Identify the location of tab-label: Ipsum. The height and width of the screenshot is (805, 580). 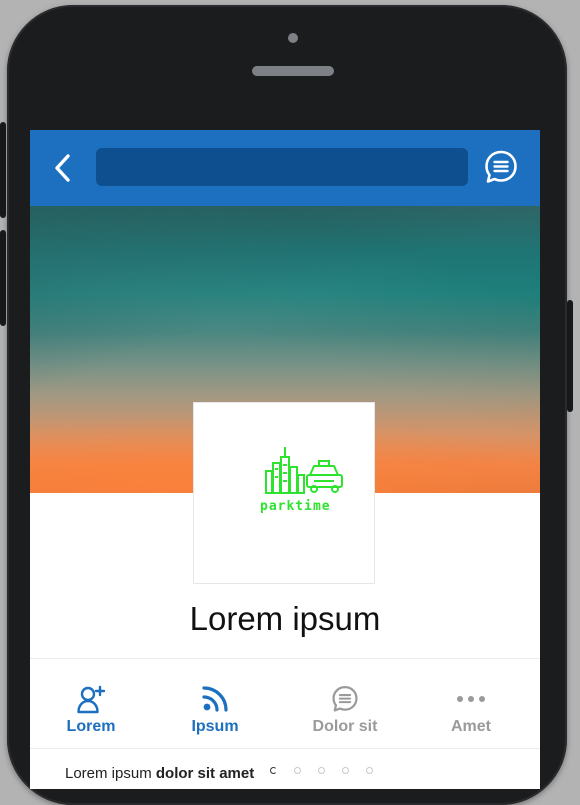
(215, 726).